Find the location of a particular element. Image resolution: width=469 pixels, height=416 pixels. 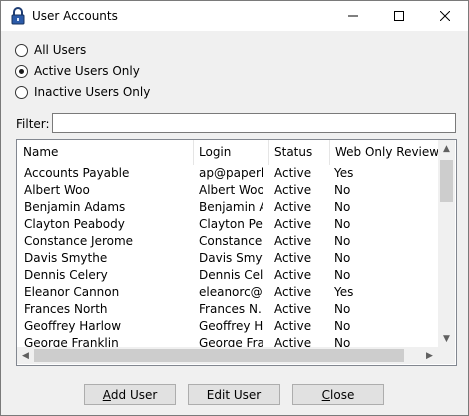

title-bar: User Accounts is located at coordinates (234, 16).